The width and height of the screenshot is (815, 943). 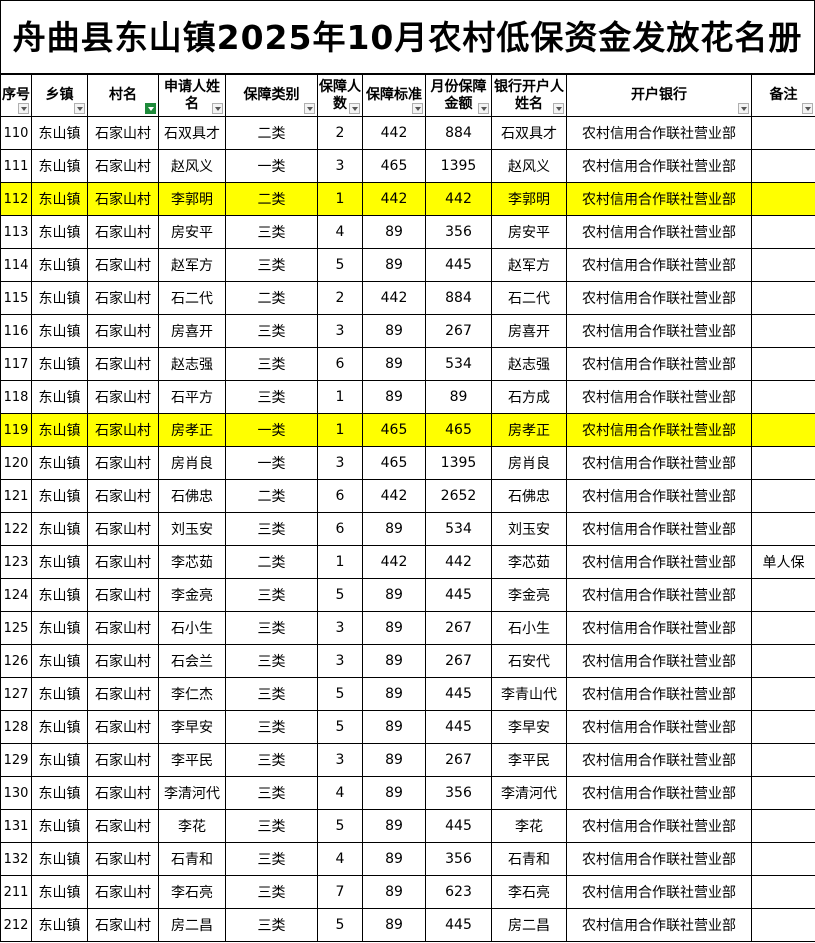 I want to click on cell-count: 6, so click(x=340, y=496).